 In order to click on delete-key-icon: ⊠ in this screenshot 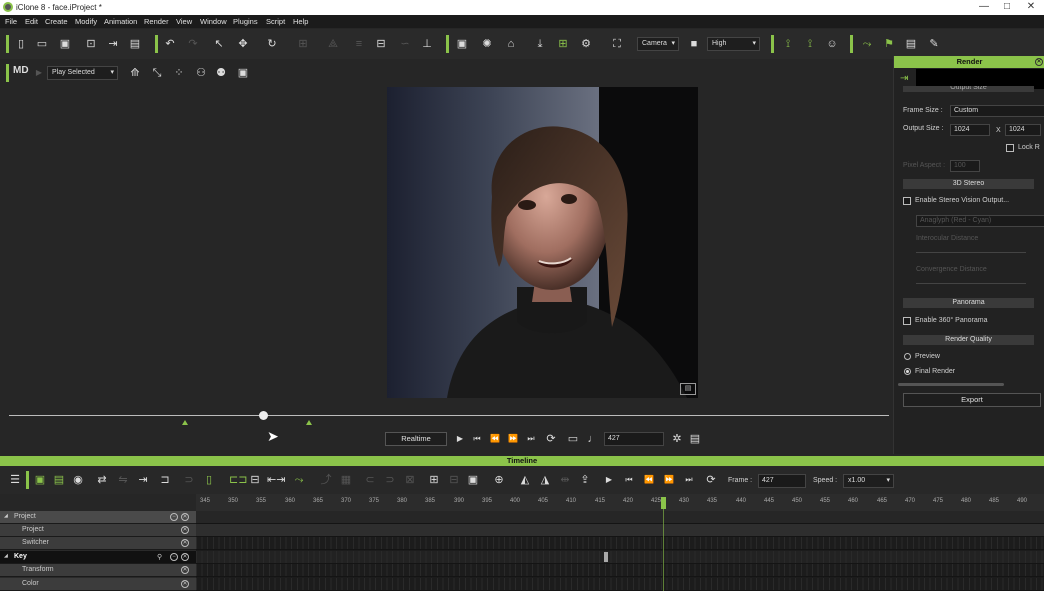, I will do `click(410, 480)`.